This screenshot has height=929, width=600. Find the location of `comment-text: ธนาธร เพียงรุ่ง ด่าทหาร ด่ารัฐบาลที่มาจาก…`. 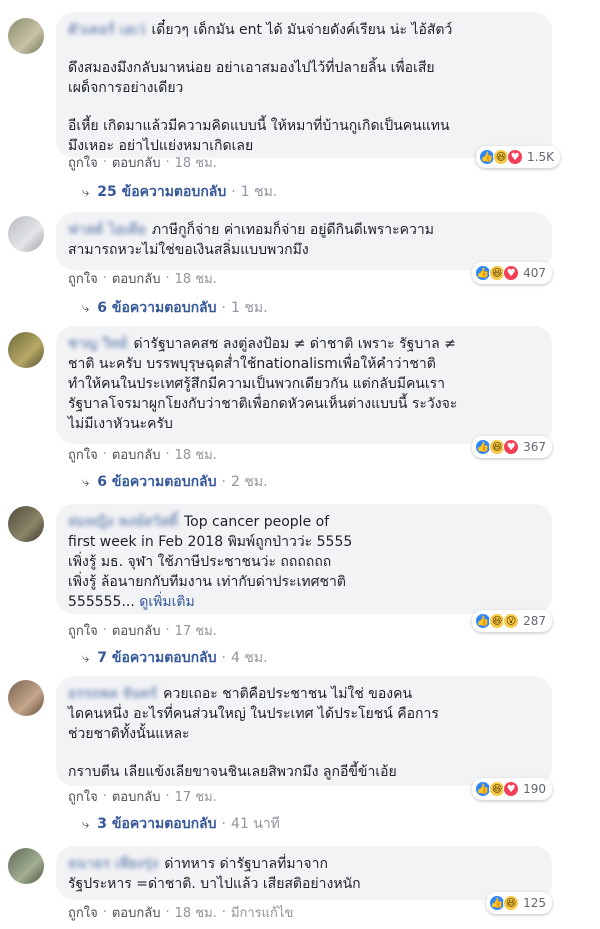

comment-text: ธนาธร เพียงรุ่ง ด่าทหาร ด่ารัฐบาลที่มาจาก… is located at coordinates (304, 874).